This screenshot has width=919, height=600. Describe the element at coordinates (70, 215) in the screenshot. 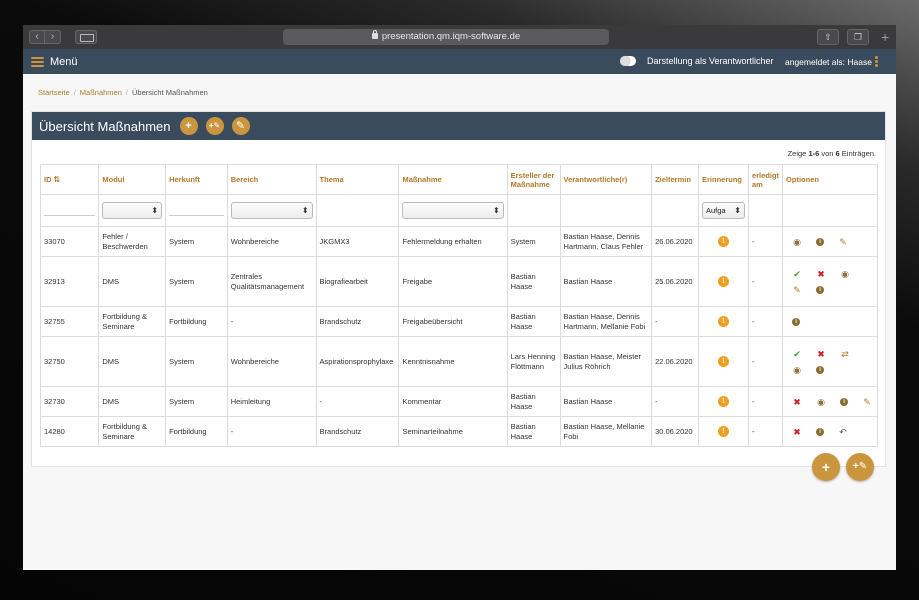

I see `id-filter-input` at that location.